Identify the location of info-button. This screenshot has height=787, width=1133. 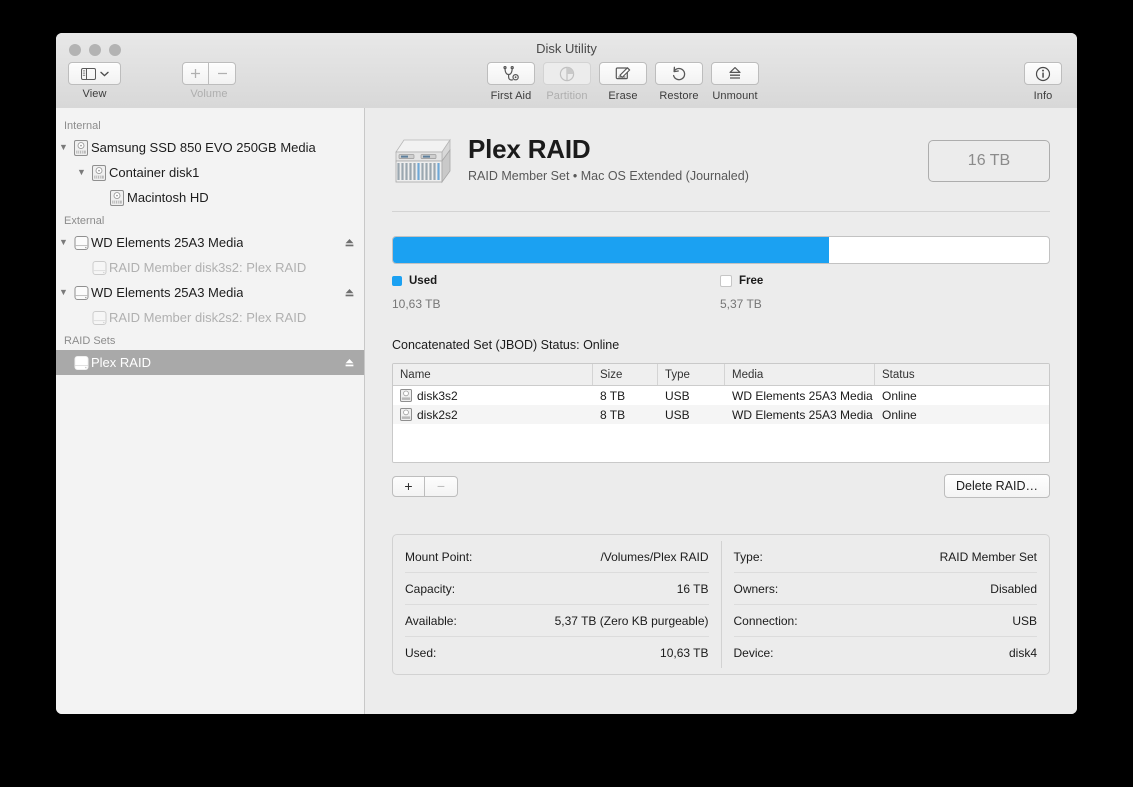
(1043, 73).